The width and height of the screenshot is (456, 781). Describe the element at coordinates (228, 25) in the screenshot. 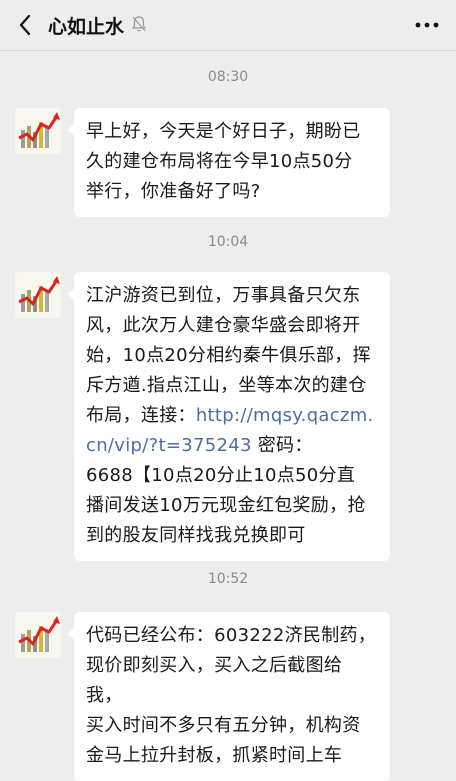

I see `chat-header: 心如止水` at that location.